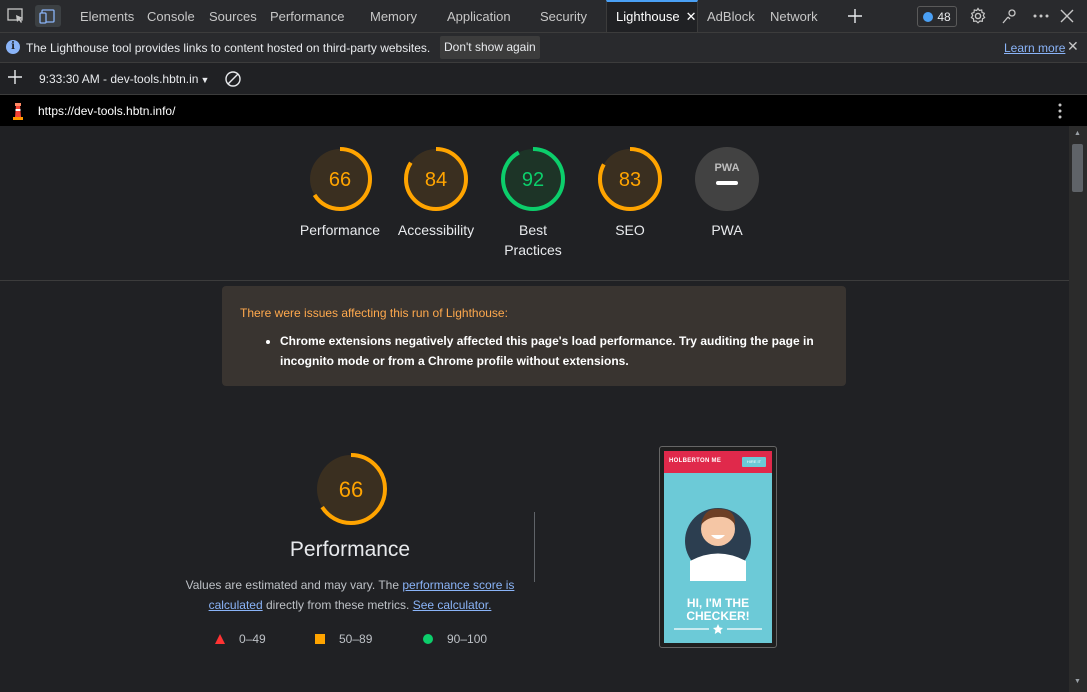 This screenshot has height=692, width=1087. What do you see at coordinates (1077, 133) in the screenshot?
I see `scroll-up-icon: ▲` at bounding box center [1077, 133].